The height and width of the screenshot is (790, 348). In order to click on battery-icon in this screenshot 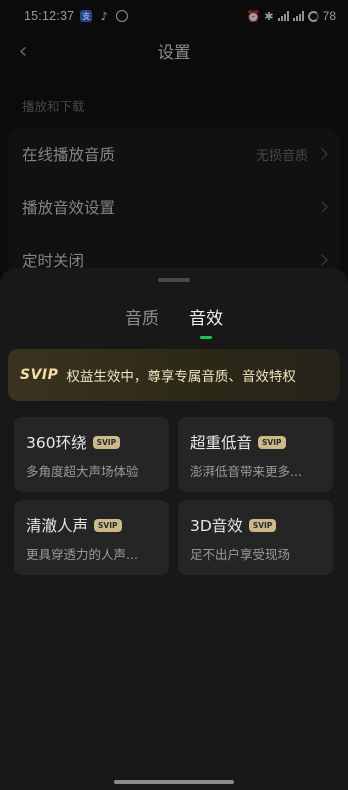, I will do `click(313, 16)`.